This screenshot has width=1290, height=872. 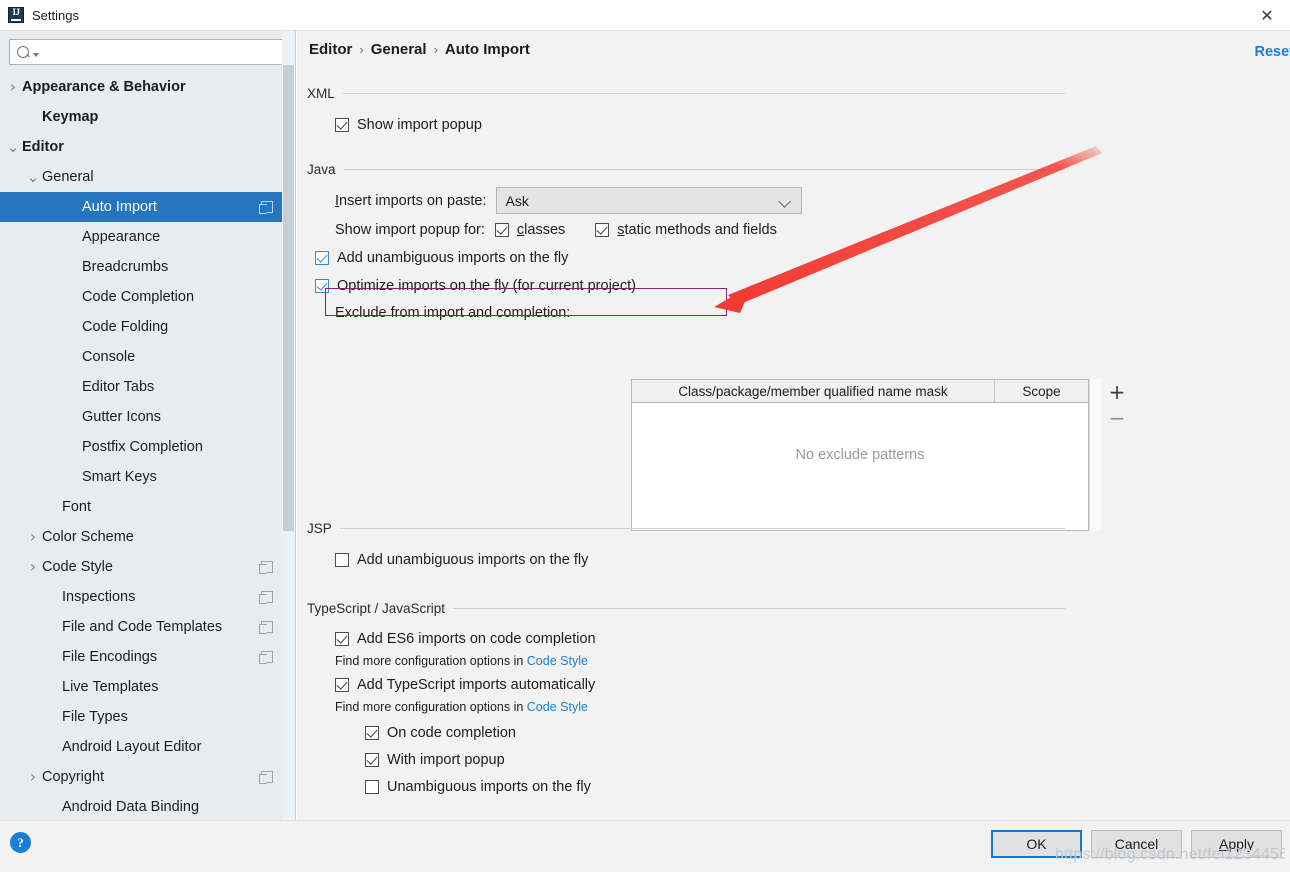 I want to click on xml-show-import-popup-checkbox, so click(x=342, y=124).